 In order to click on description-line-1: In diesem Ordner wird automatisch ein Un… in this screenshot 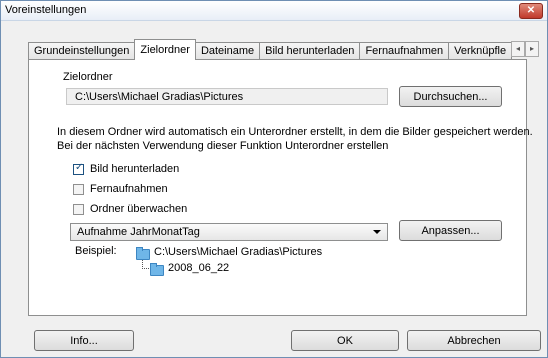, I will do `click(295, 132)`.